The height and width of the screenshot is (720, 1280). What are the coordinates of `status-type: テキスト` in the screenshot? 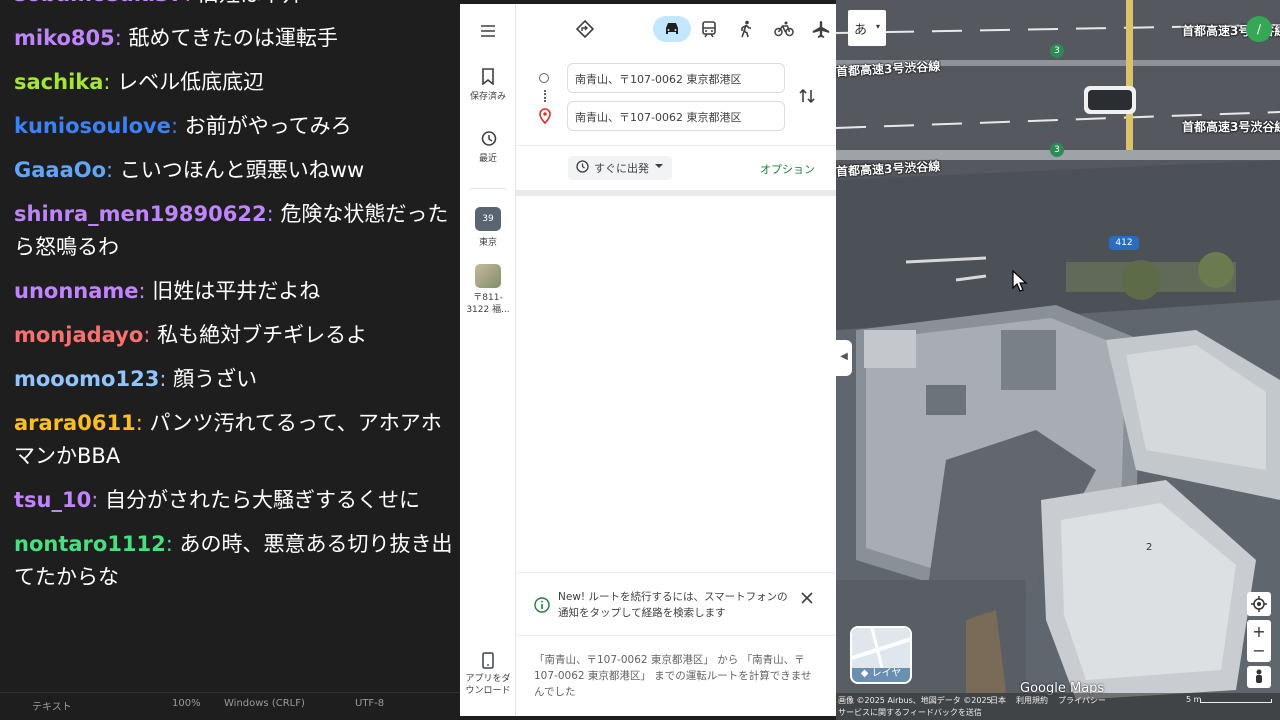 It's located at (52, 705).